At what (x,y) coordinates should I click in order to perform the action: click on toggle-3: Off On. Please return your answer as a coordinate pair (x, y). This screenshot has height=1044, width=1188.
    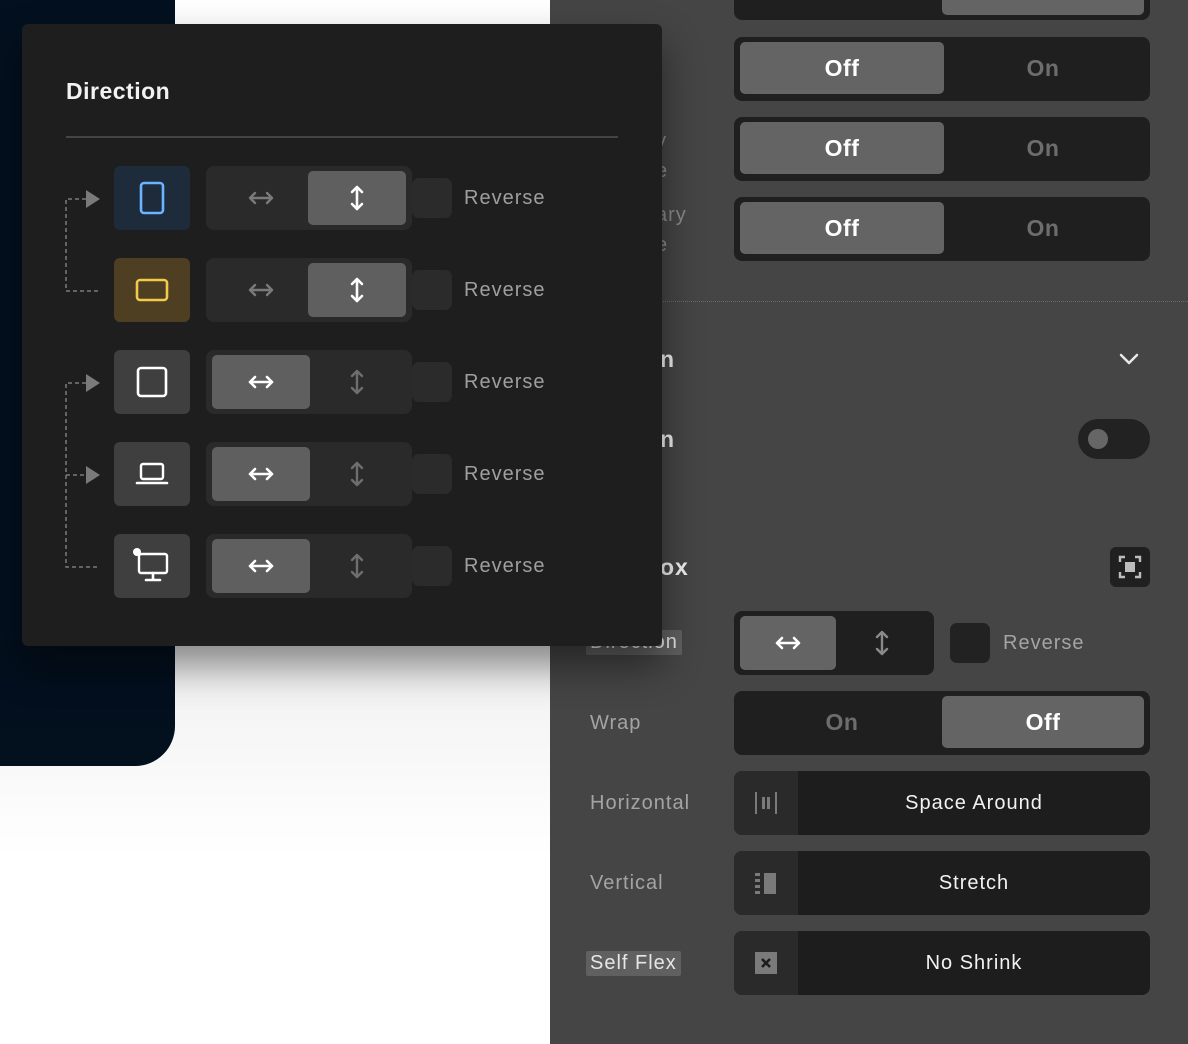
    Looking at the image, I should click on (942, 229).